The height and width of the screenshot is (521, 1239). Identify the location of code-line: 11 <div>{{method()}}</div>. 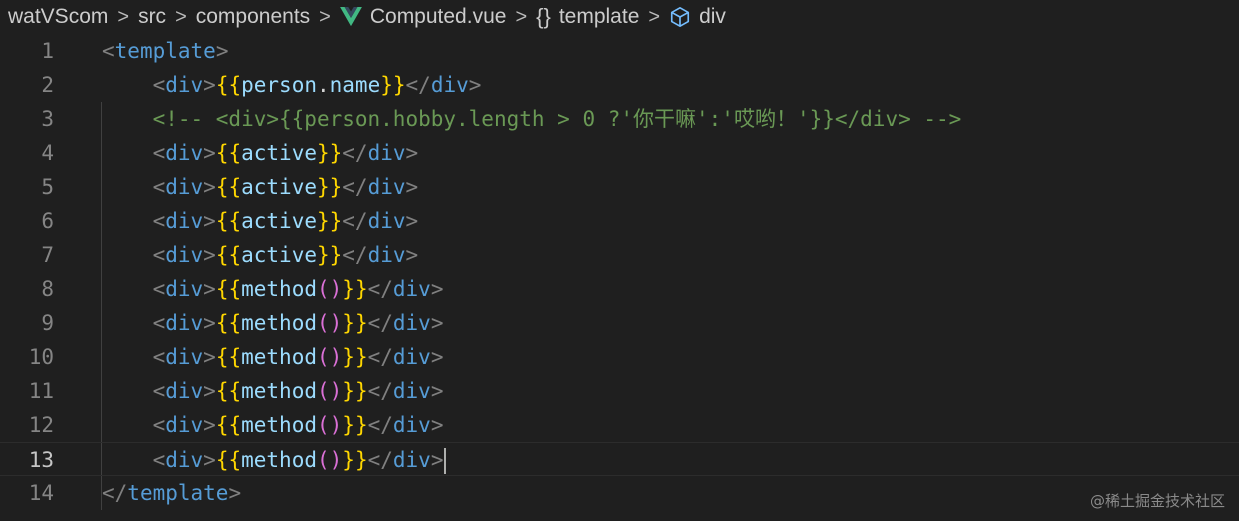
(619, 391).